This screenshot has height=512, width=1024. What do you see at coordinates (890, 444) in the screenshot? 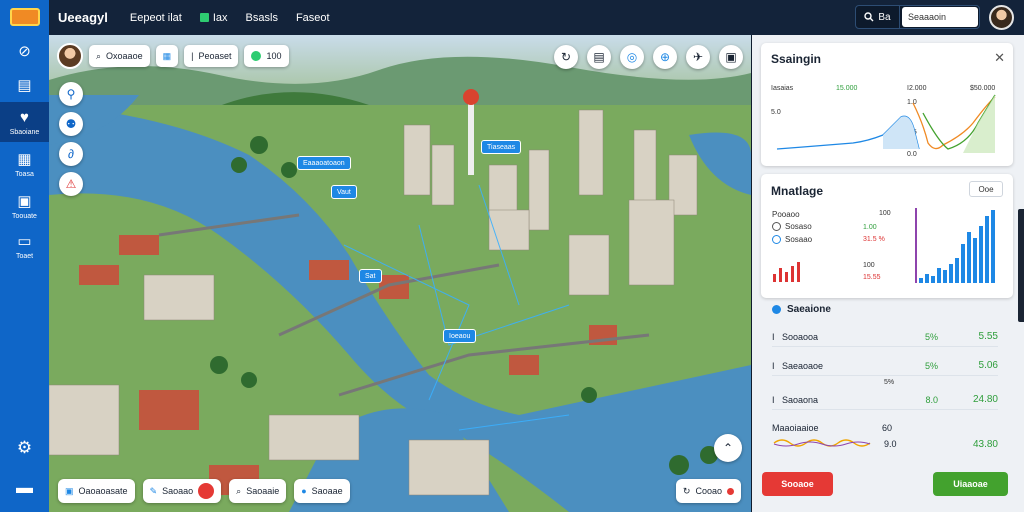
I see `wave-value: 9.0` at bounding box center [890, 444].